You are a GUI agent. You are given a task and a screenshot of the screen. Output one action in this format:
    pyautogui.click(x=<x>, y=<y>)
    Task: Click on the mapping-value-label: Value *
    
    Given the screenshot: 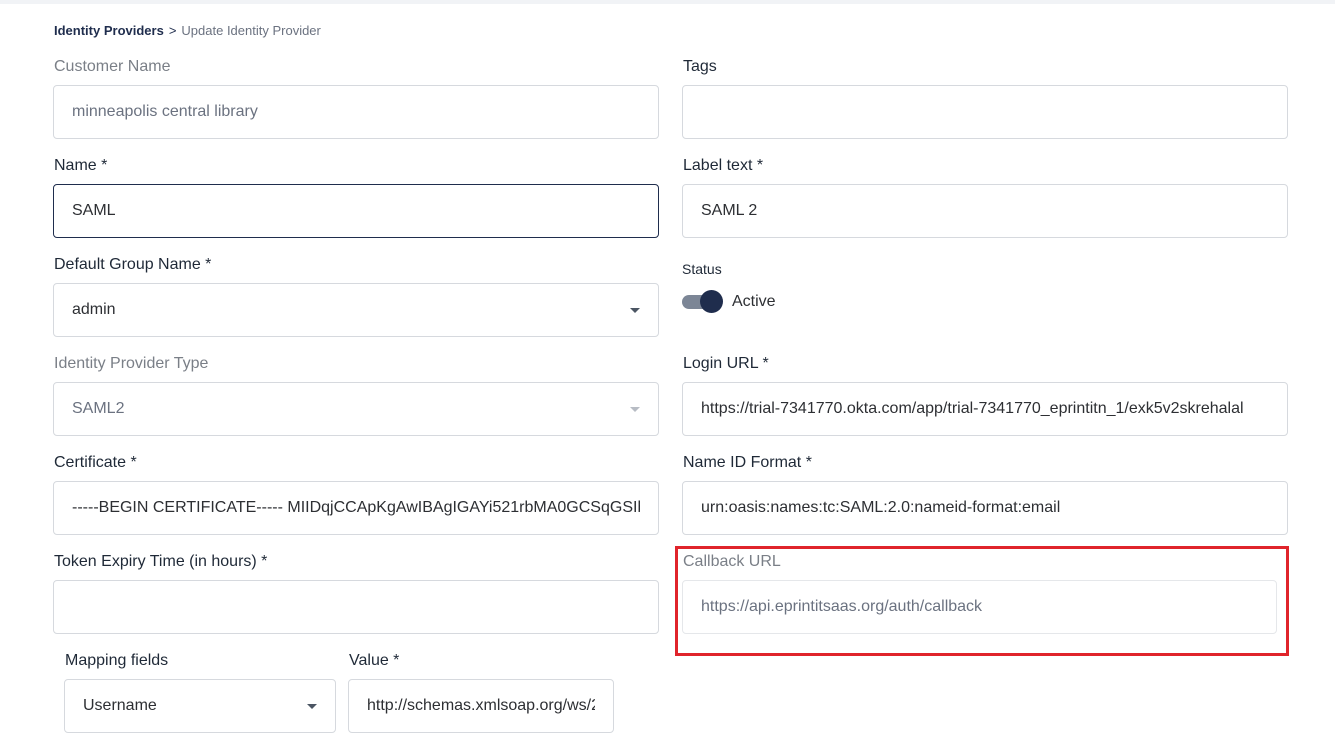 What is the action you would take?
    pyautogui.click(x=374, y=660)
    